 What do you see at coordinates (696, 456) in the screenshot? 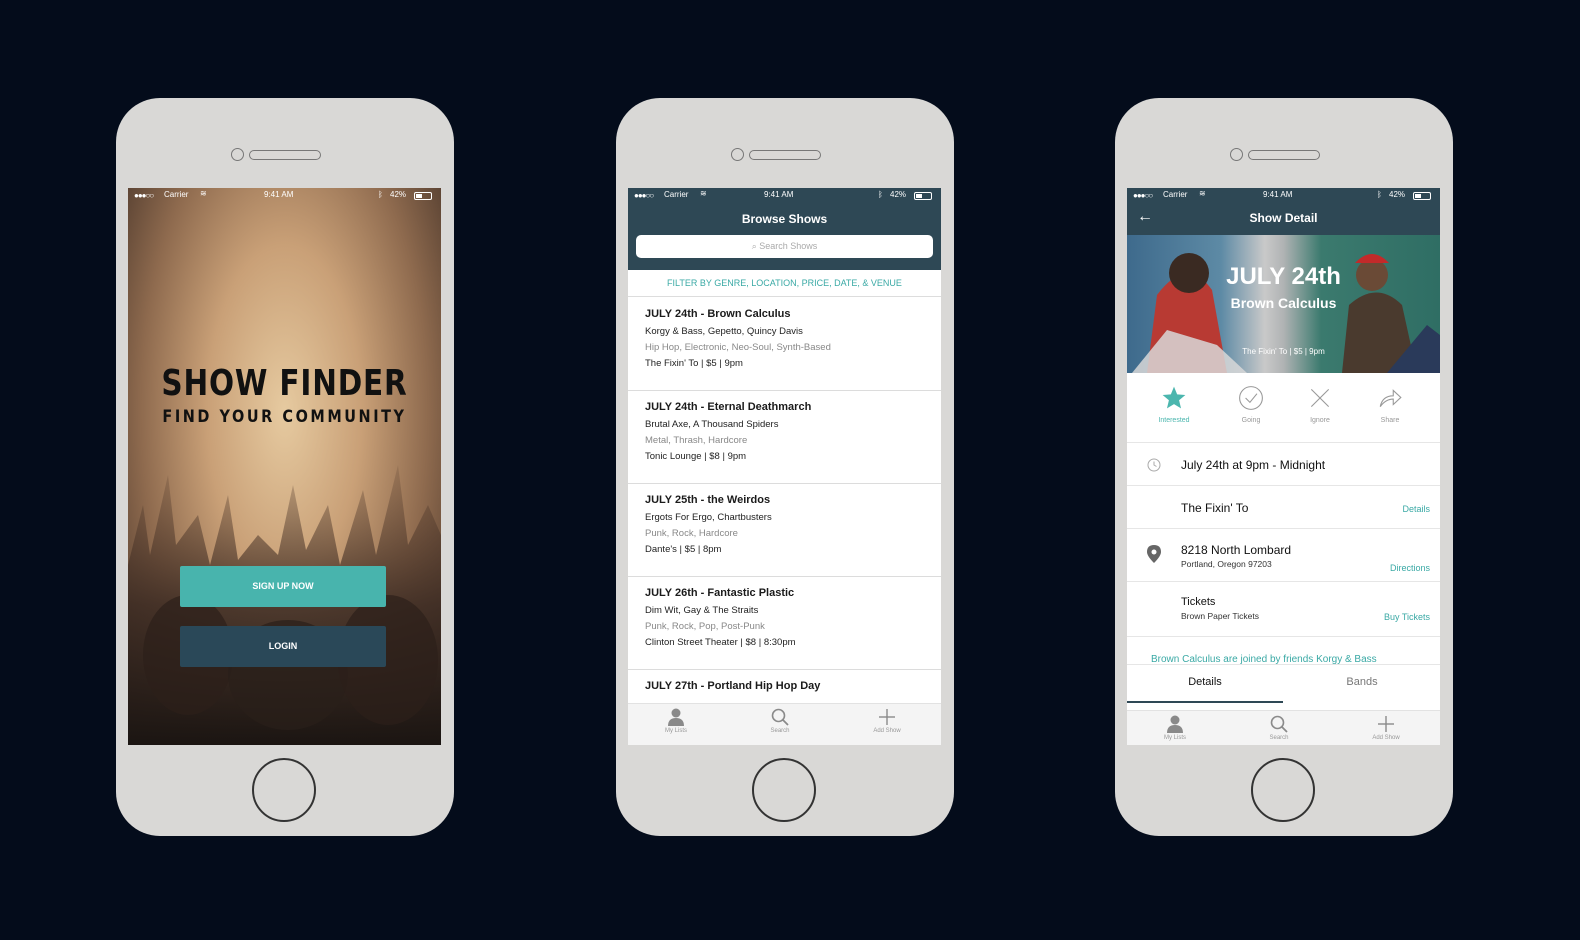
I see `show-info: Tonic Lounge | $8 | 9pm` at bounding box center [696, 456].